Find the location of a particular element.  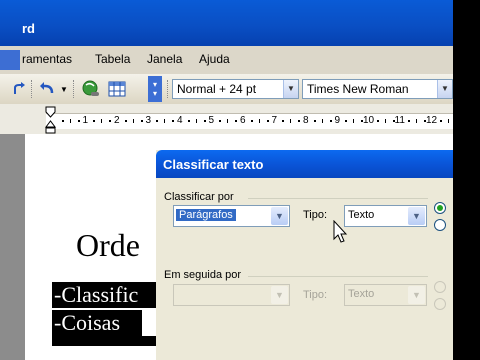

menu-ajuda: Ajuda is located at coordinates (214, 59).